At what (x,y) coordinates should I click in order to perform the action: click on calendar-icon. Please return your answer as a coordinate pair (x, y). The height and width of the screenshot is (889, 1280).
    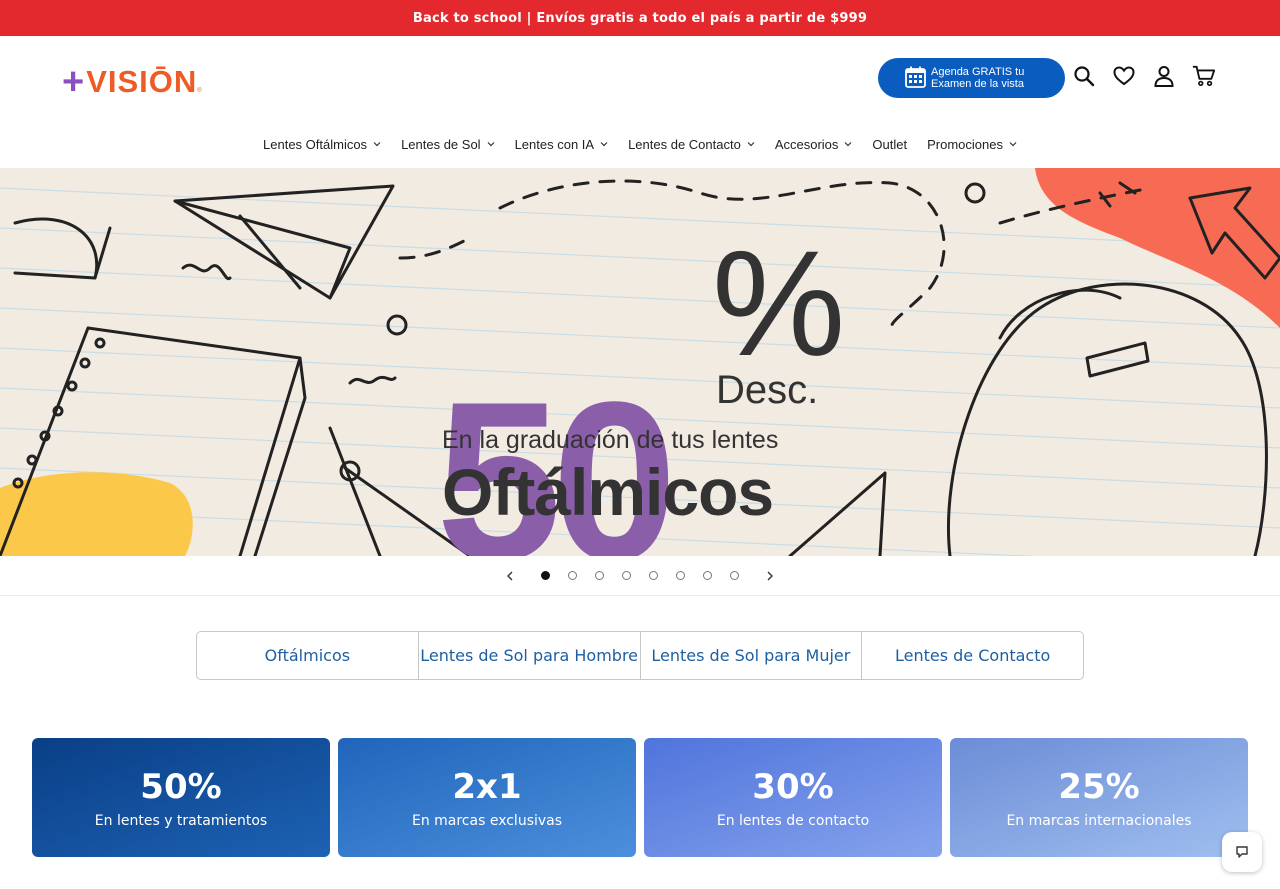
    Looking at the image, I should click on (915, 77).